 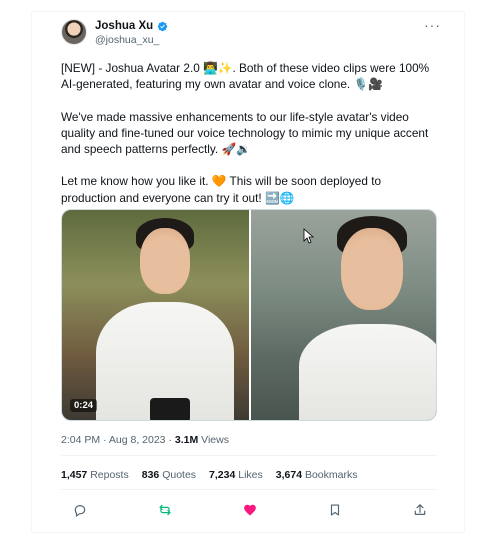 I want to click on likes-label: Likes, so click(x=250, y=475).